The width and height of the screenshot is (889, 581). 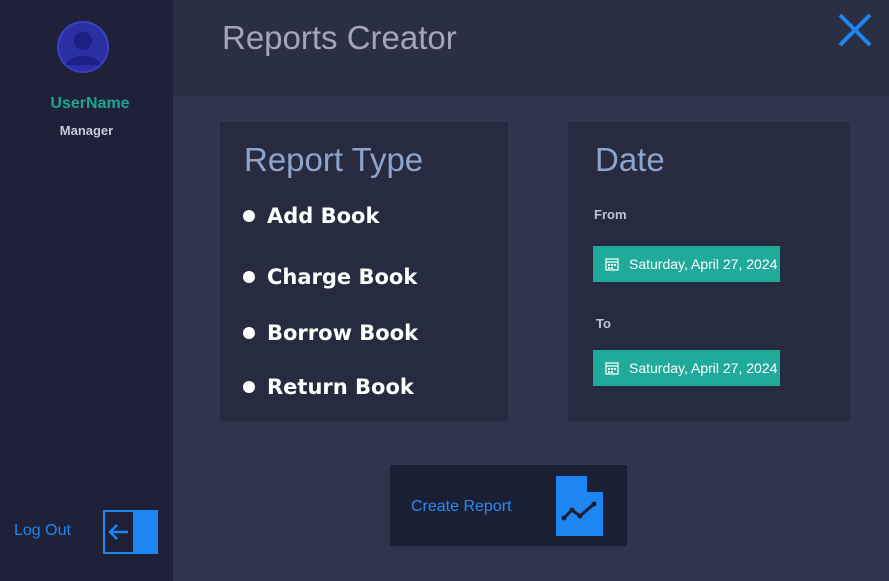 I want to click on create-report-button: Create Report, so click(x=508, y=505).